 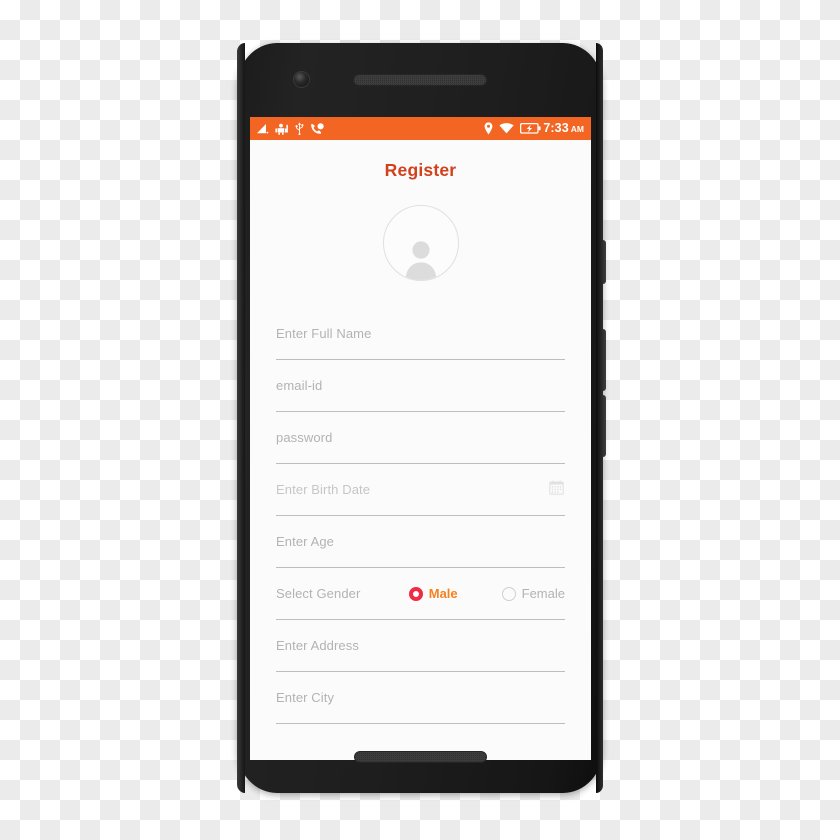 I want to click on call-icon, so click(x=317, y=128).